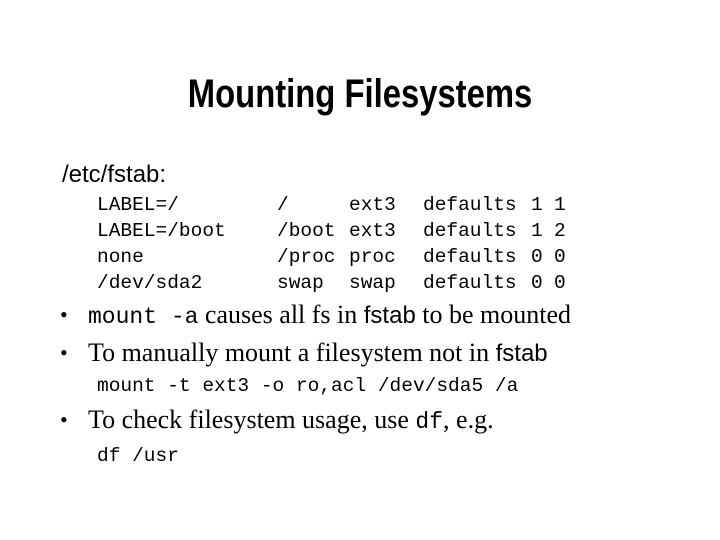 This screenshot has width=720, height=540. What do you see at coordinates (560, 231) in the screenshot?
I see `fstab-cell: 2` at bounding box center [560, 231].